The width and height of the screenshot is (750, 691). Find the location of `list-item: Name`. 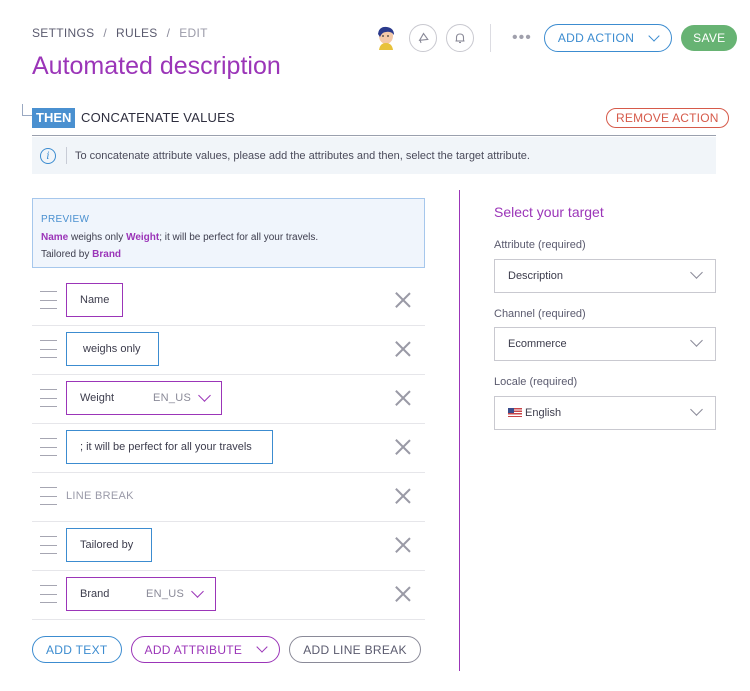

list-item: Name is located at coordinates (228, 301).